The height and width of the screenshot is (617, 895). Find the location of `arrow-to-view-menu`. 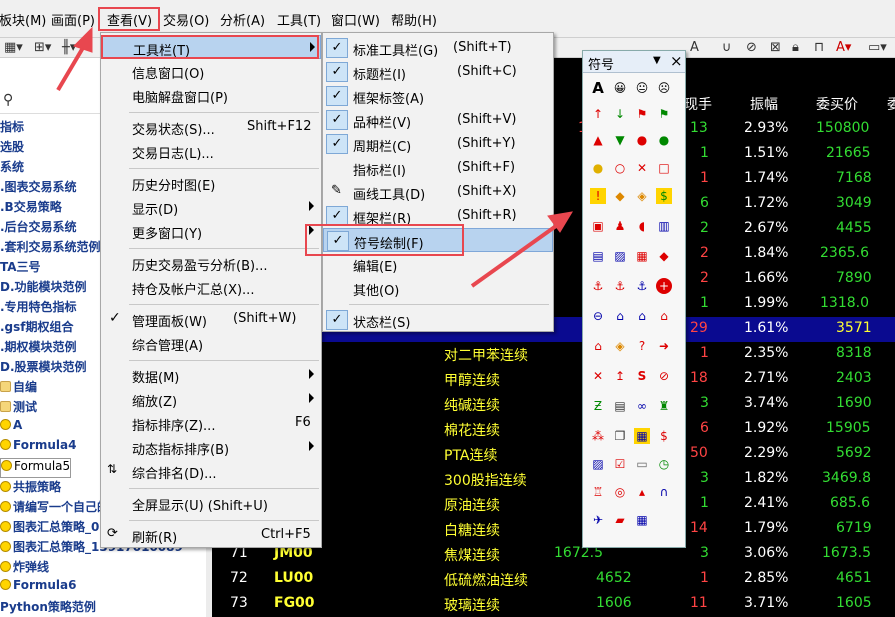

arrow-to-view-menu is located at coordinates (71, 68).